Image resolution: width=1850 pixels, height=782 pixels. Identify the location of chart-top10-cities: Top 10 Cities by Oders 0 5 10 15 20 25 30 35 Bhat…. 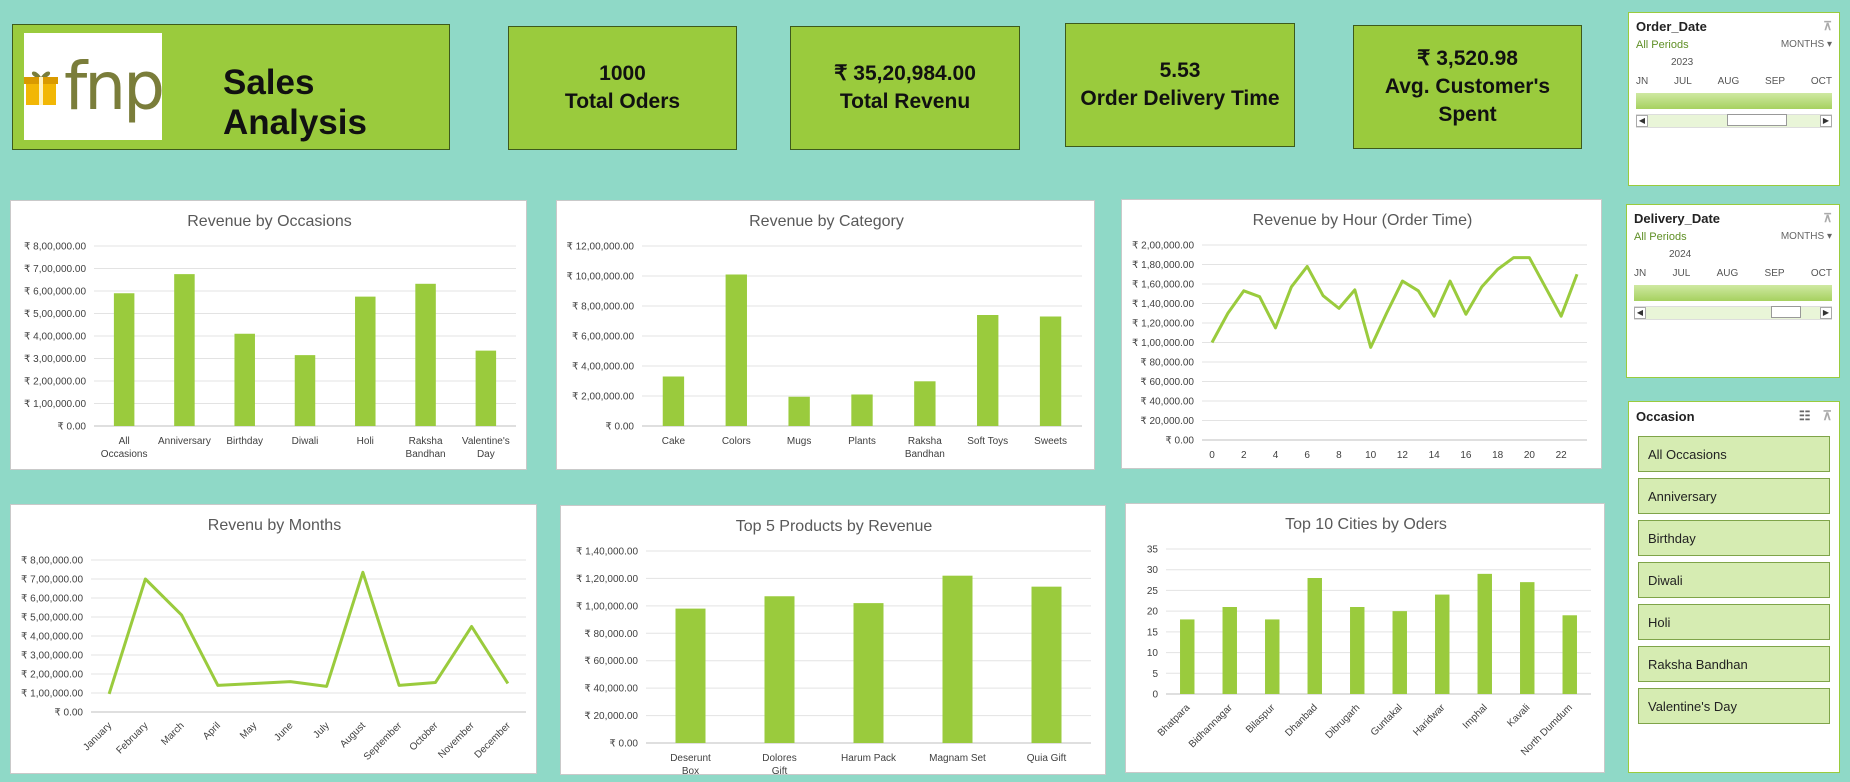
(1365, 638).